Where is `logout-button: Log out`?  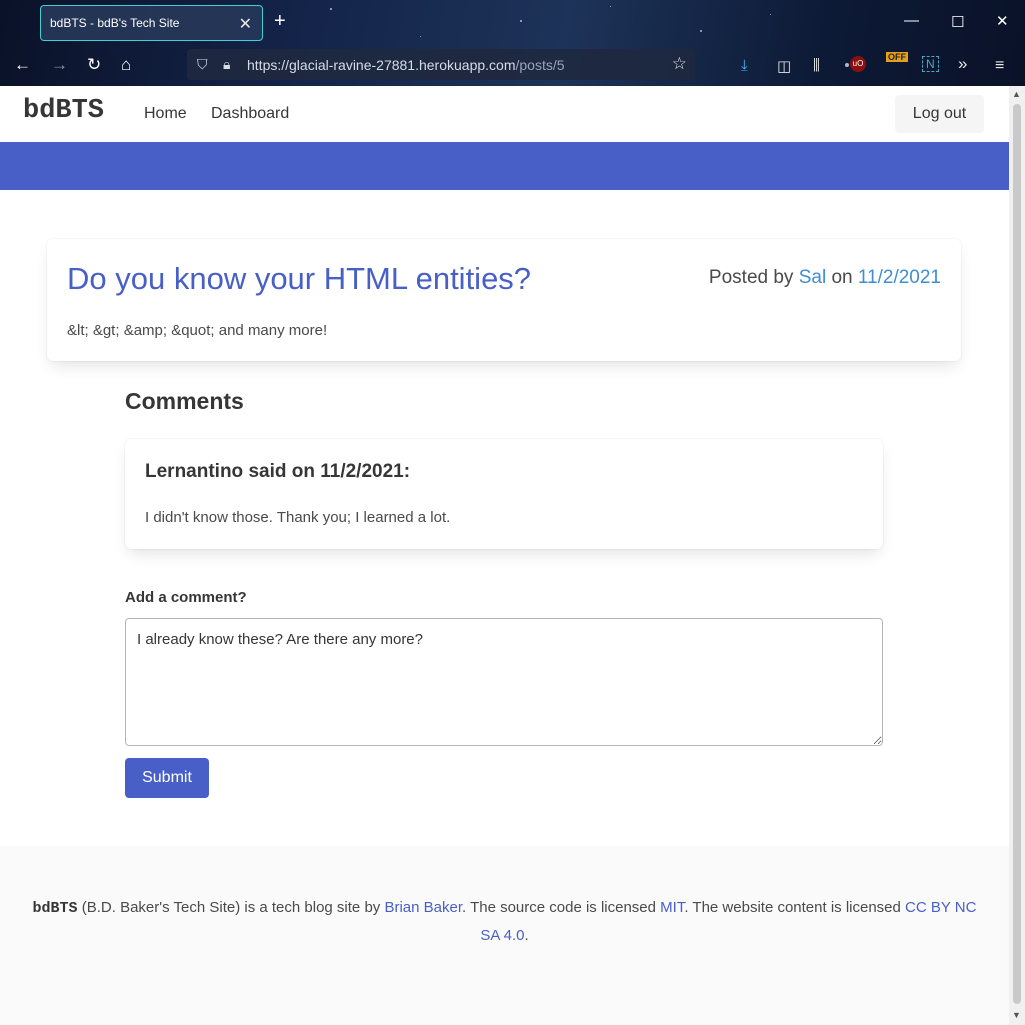 logout-button: Log out is located at coordinates (939, 114).